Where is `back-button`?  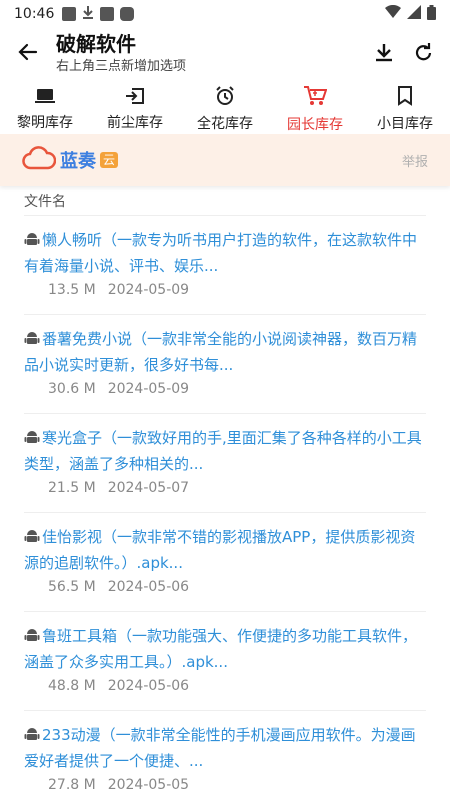 back-button is located at coordinates (28, 54).